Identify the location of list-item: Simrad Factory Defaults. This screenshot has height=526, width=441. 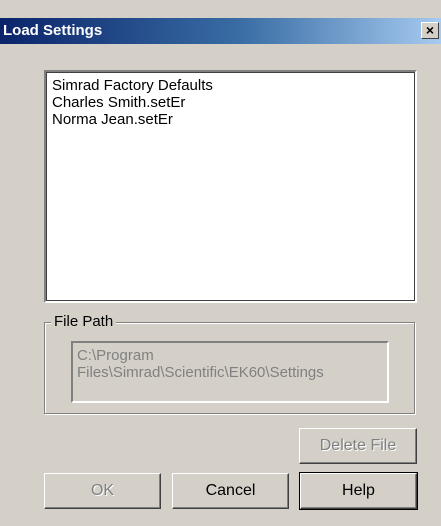
(230, 85).